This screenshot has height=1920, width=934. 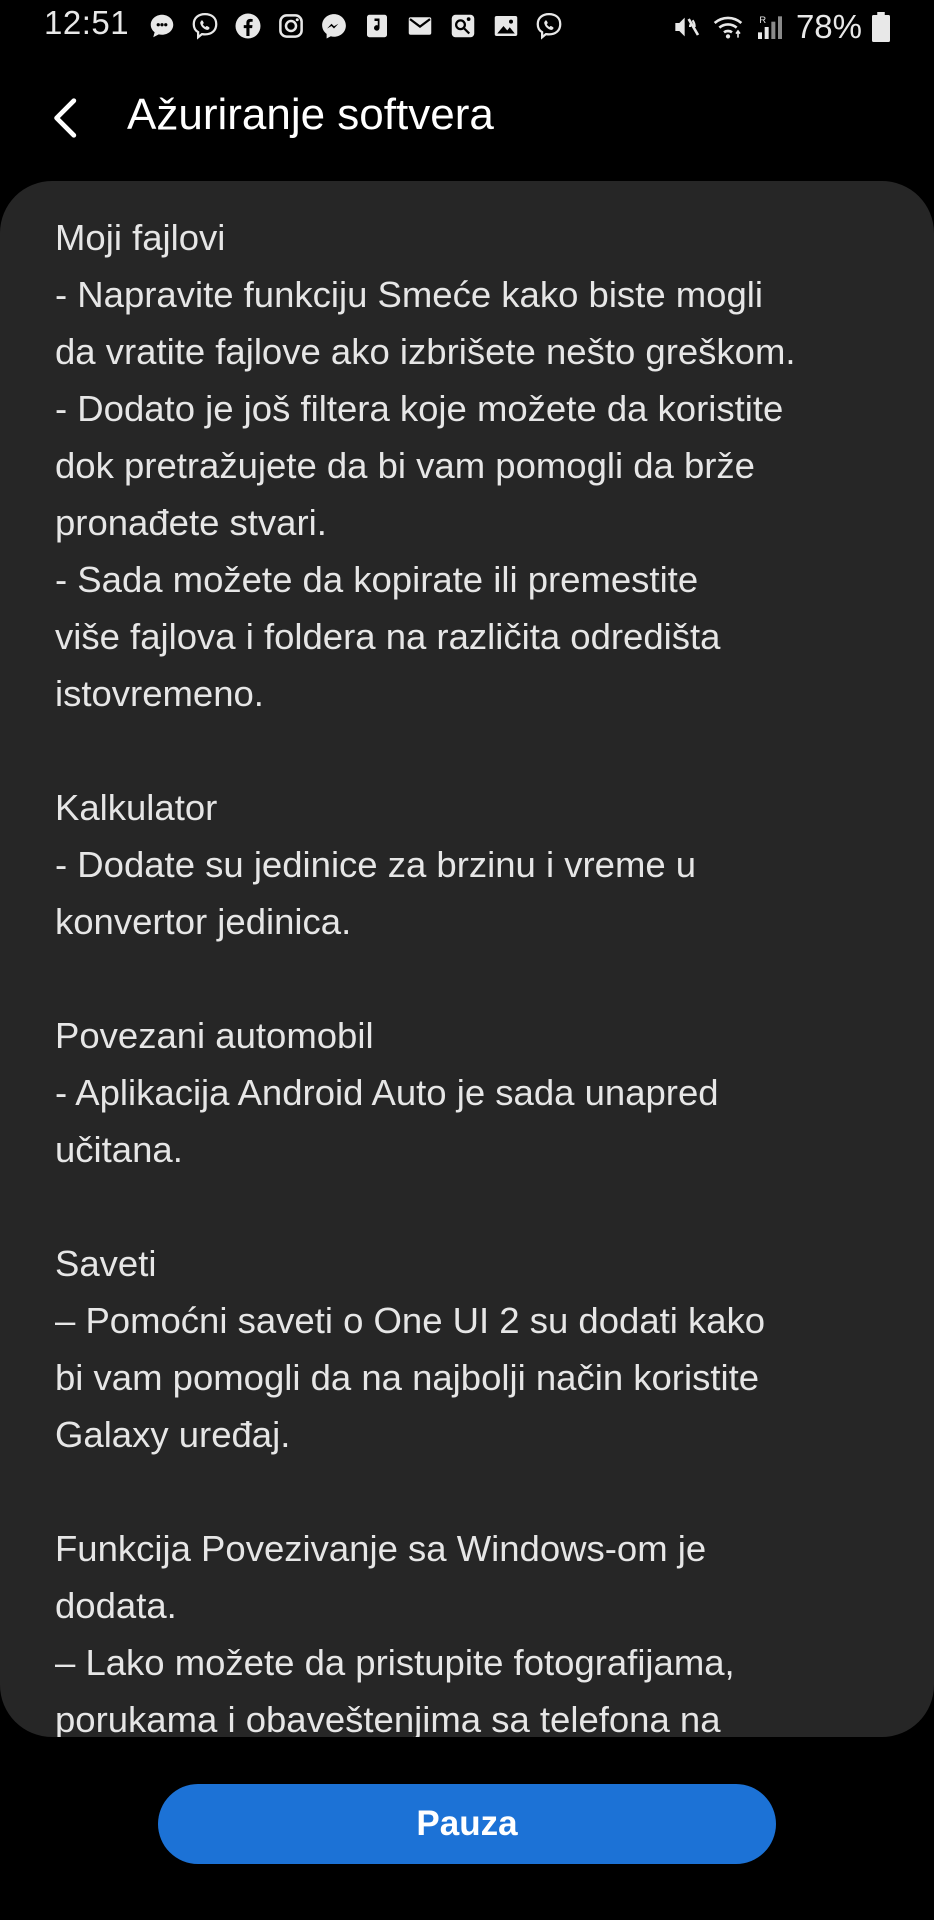 What do you see at coordinates (728, 27) in the screenshot?
I see `wifi-icon` at bounding box center [728, 27].